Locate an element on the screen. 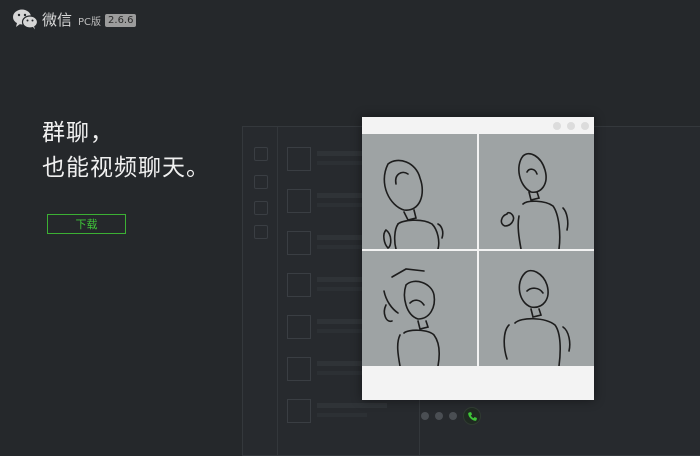 This screenshot has width=700, height=456. close-icon is located at coordinates (585, 126).